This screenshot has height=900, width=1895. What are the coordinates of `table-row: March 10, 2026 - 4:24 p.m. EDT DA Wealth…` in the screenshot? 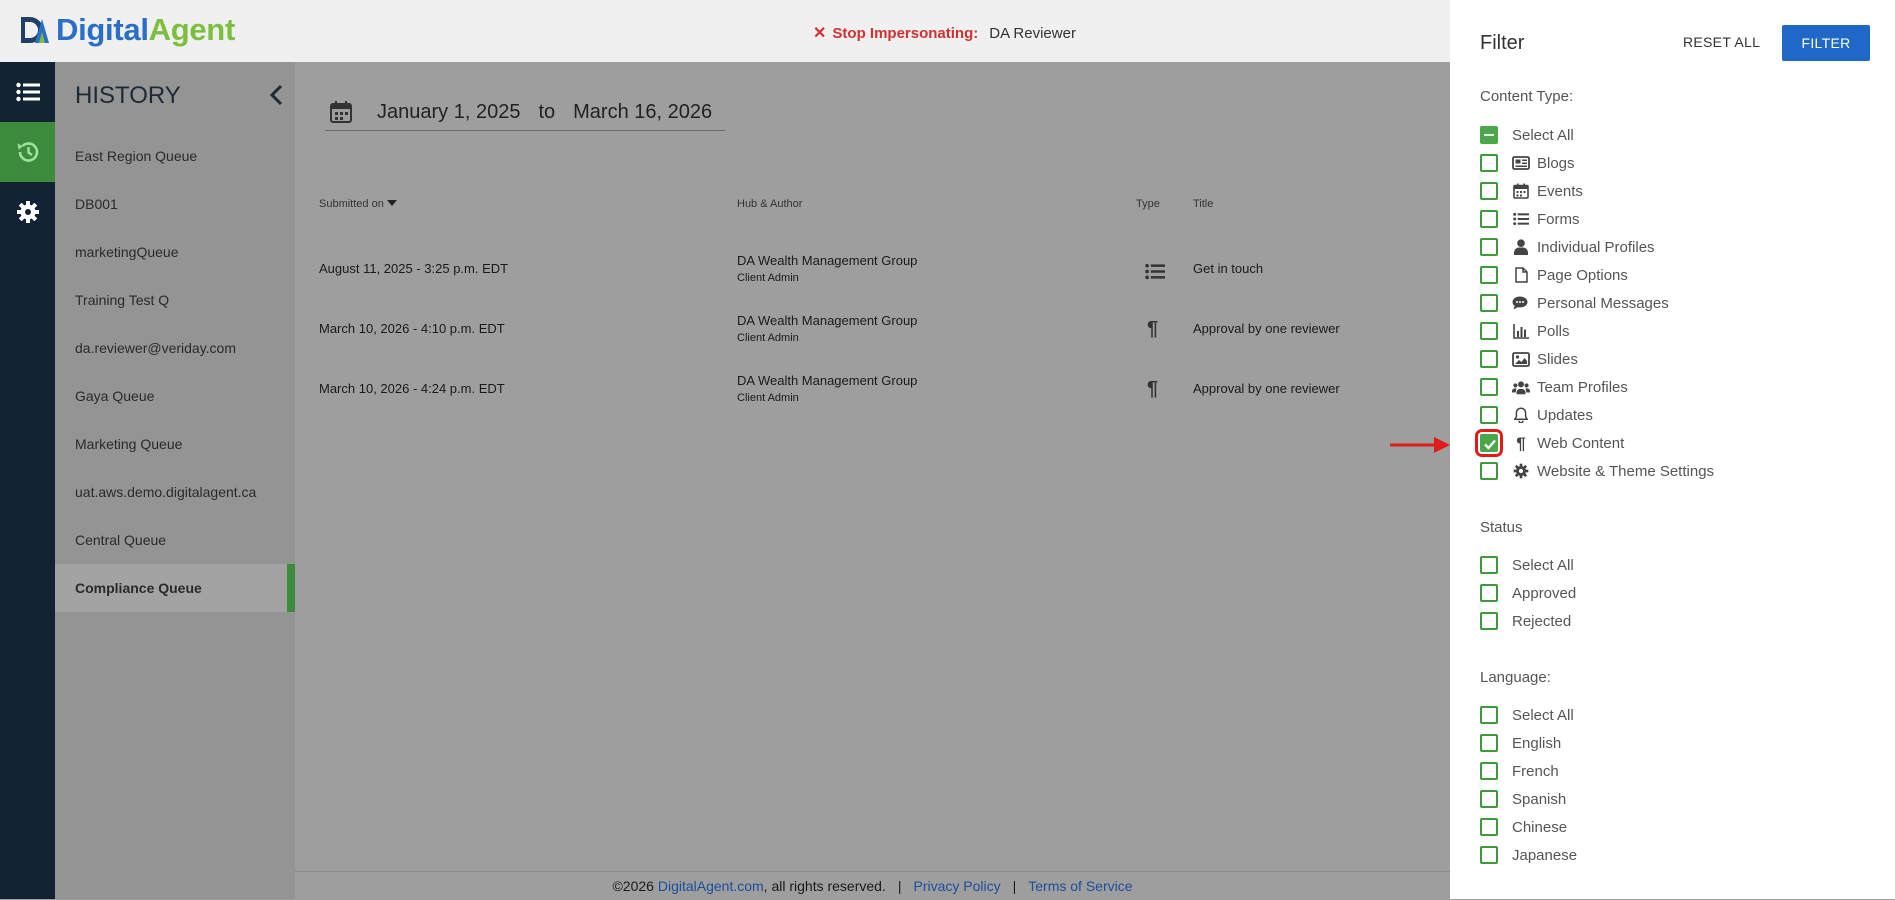 It's located at (872, 396).